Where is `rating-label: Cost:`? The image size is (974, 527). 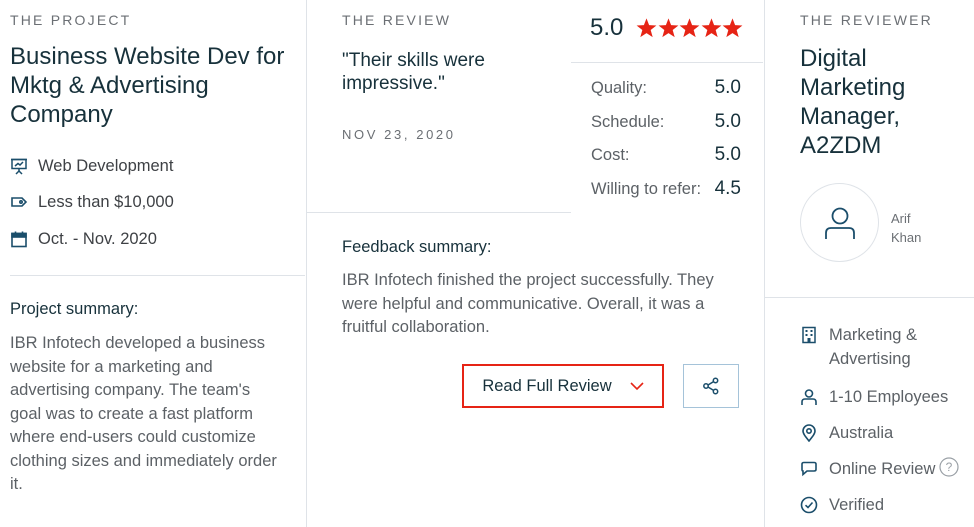
rating-label: Cost: is located at coordinates (610, 155).